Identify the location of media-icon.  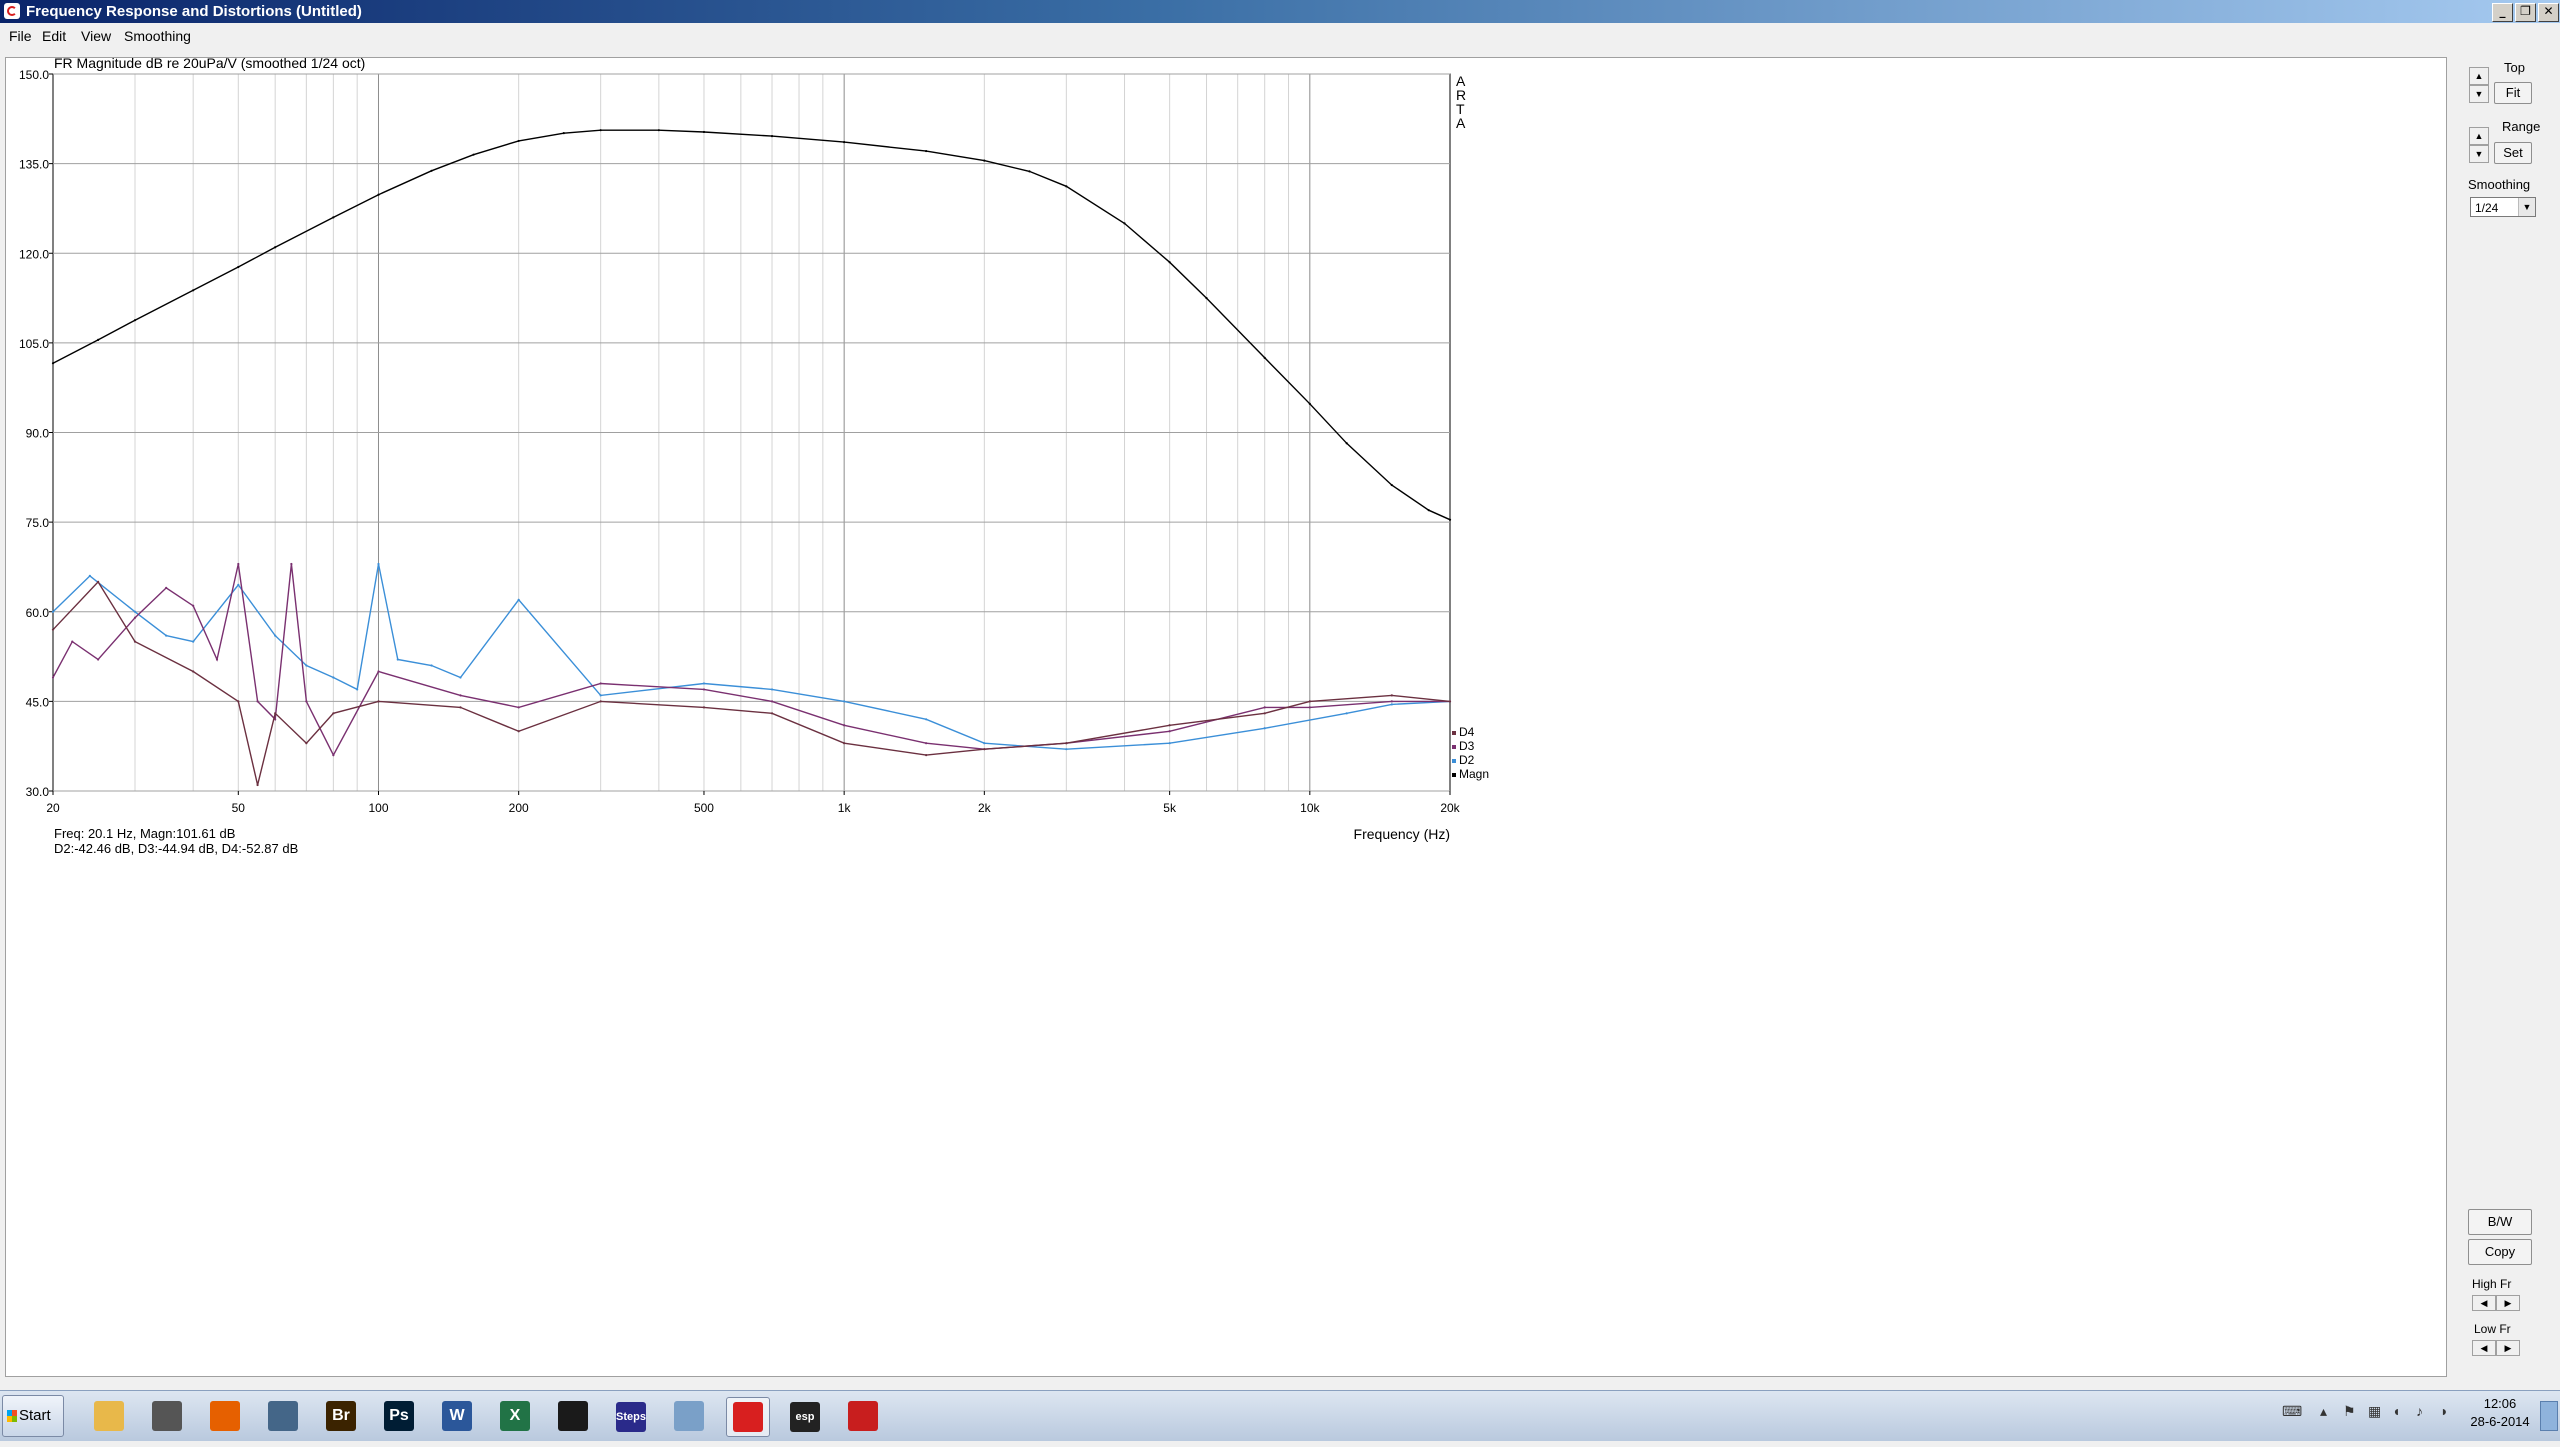
(167, 1416).